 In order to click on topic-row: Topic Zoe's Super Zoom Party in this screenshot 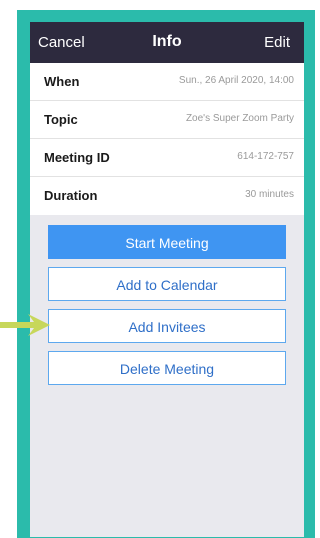, I will do `click(167, 120)`.